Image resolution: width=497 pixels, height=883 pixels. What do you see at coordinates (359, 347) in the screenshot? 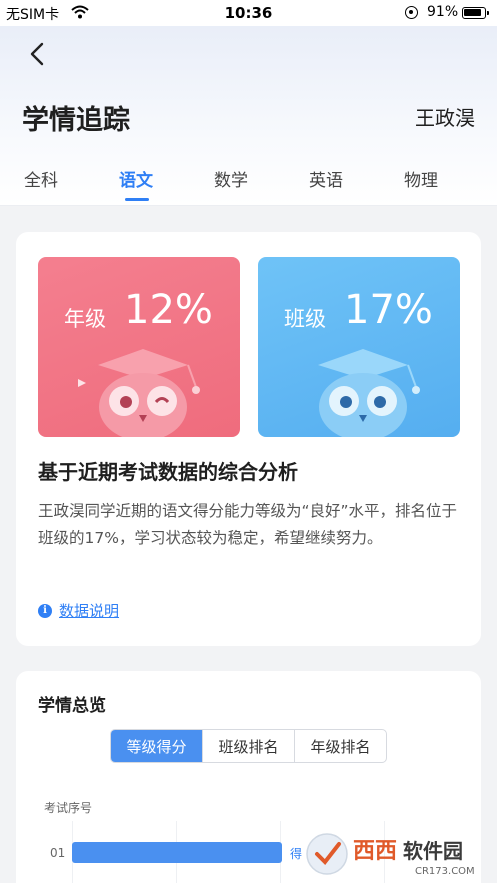
I see `class-rank-tile: 班级 17%` at bounding box center [359, 347].